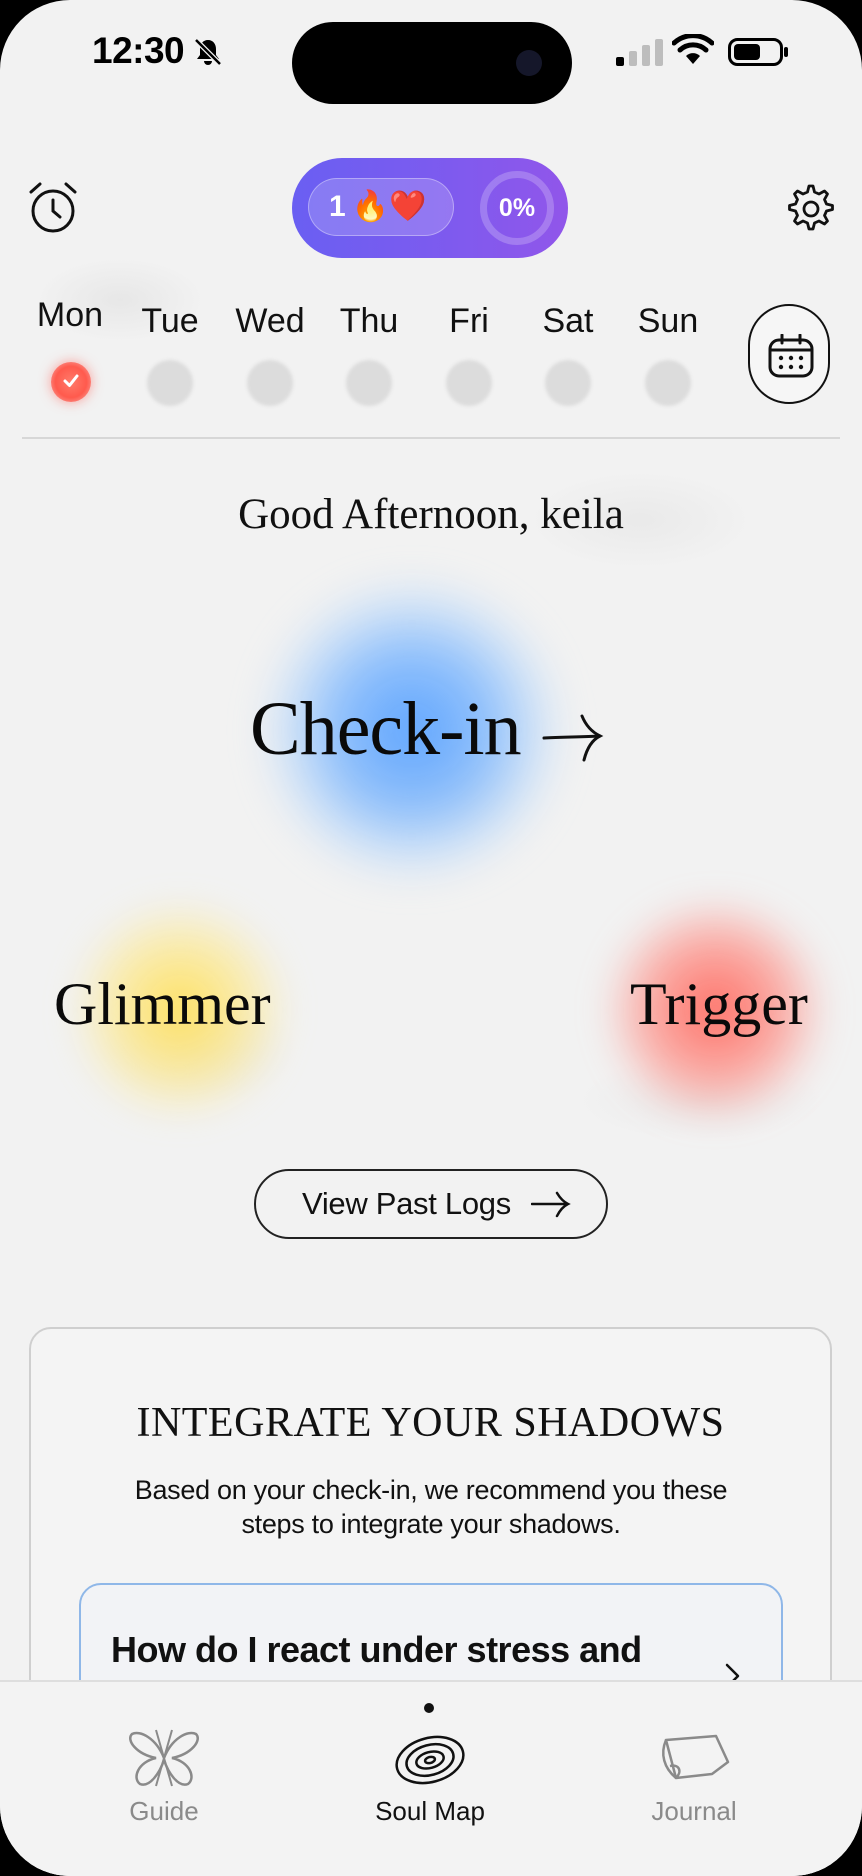  I want to click on progress-ring: 0%, so click(517, 208).